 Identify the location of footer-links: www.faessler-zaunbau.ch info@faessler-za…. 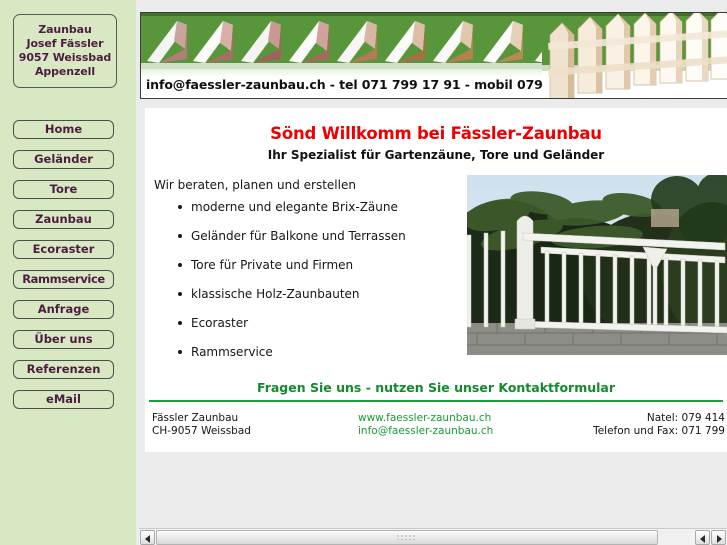
(425, 425).